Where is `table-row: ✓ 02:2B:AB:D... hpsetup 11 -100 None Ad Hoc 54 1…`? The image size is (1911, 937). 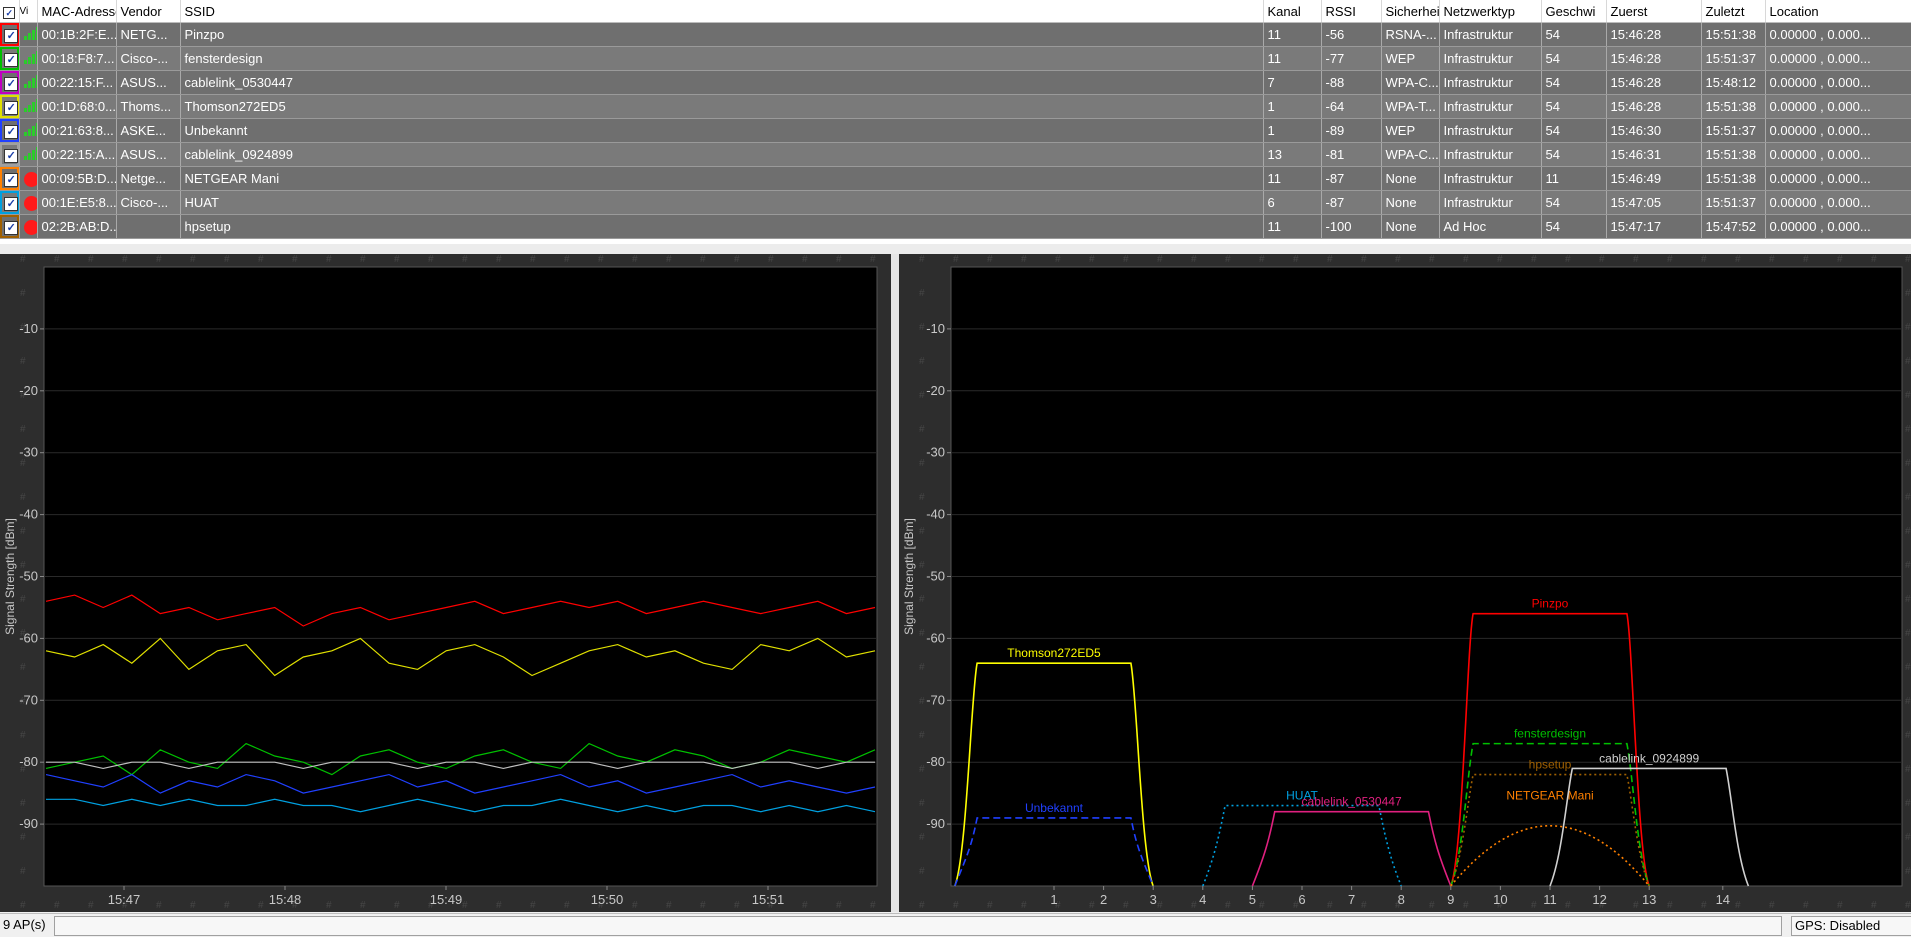 table-row: ✓ 02:2B:AB:D... hpsetup 11 -100 None Ad Hoc 54 1… is located at coordinates (955, 226).